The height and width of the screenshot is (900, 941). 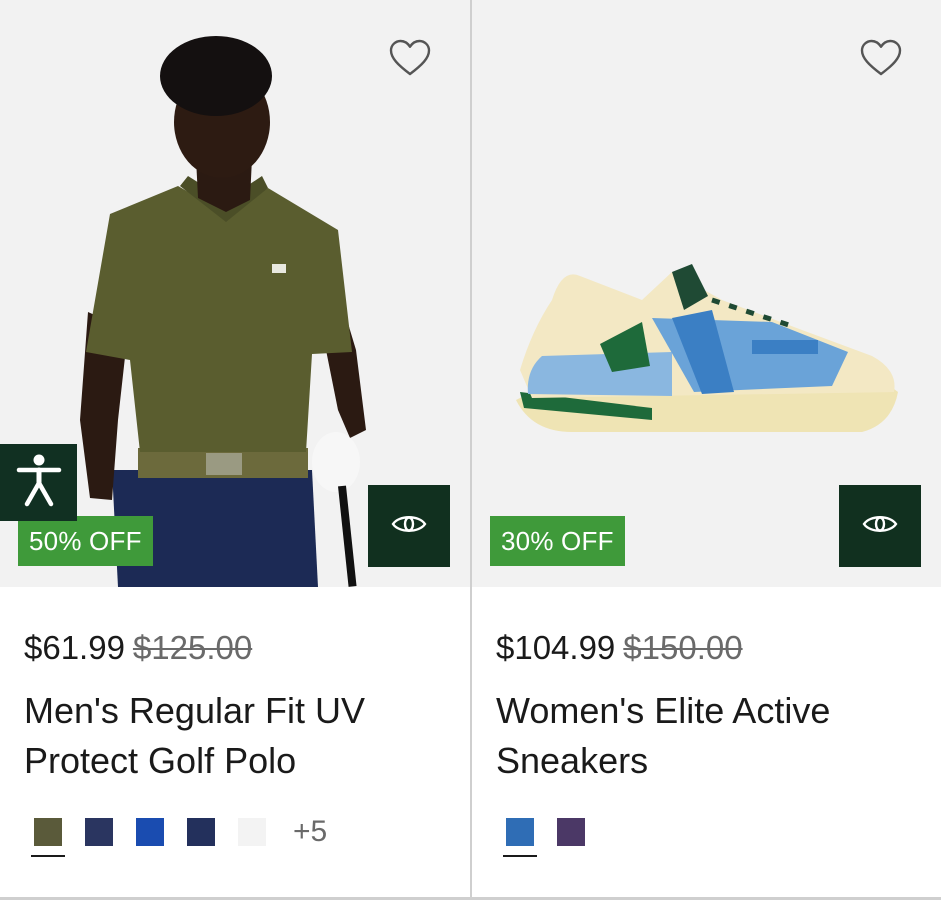 What do you see at coordinates (234, 736) in the screenshot?
I see `product-title: Men's Regular Fit UV Protect Golf Polo` at bounding box center [234, 736].